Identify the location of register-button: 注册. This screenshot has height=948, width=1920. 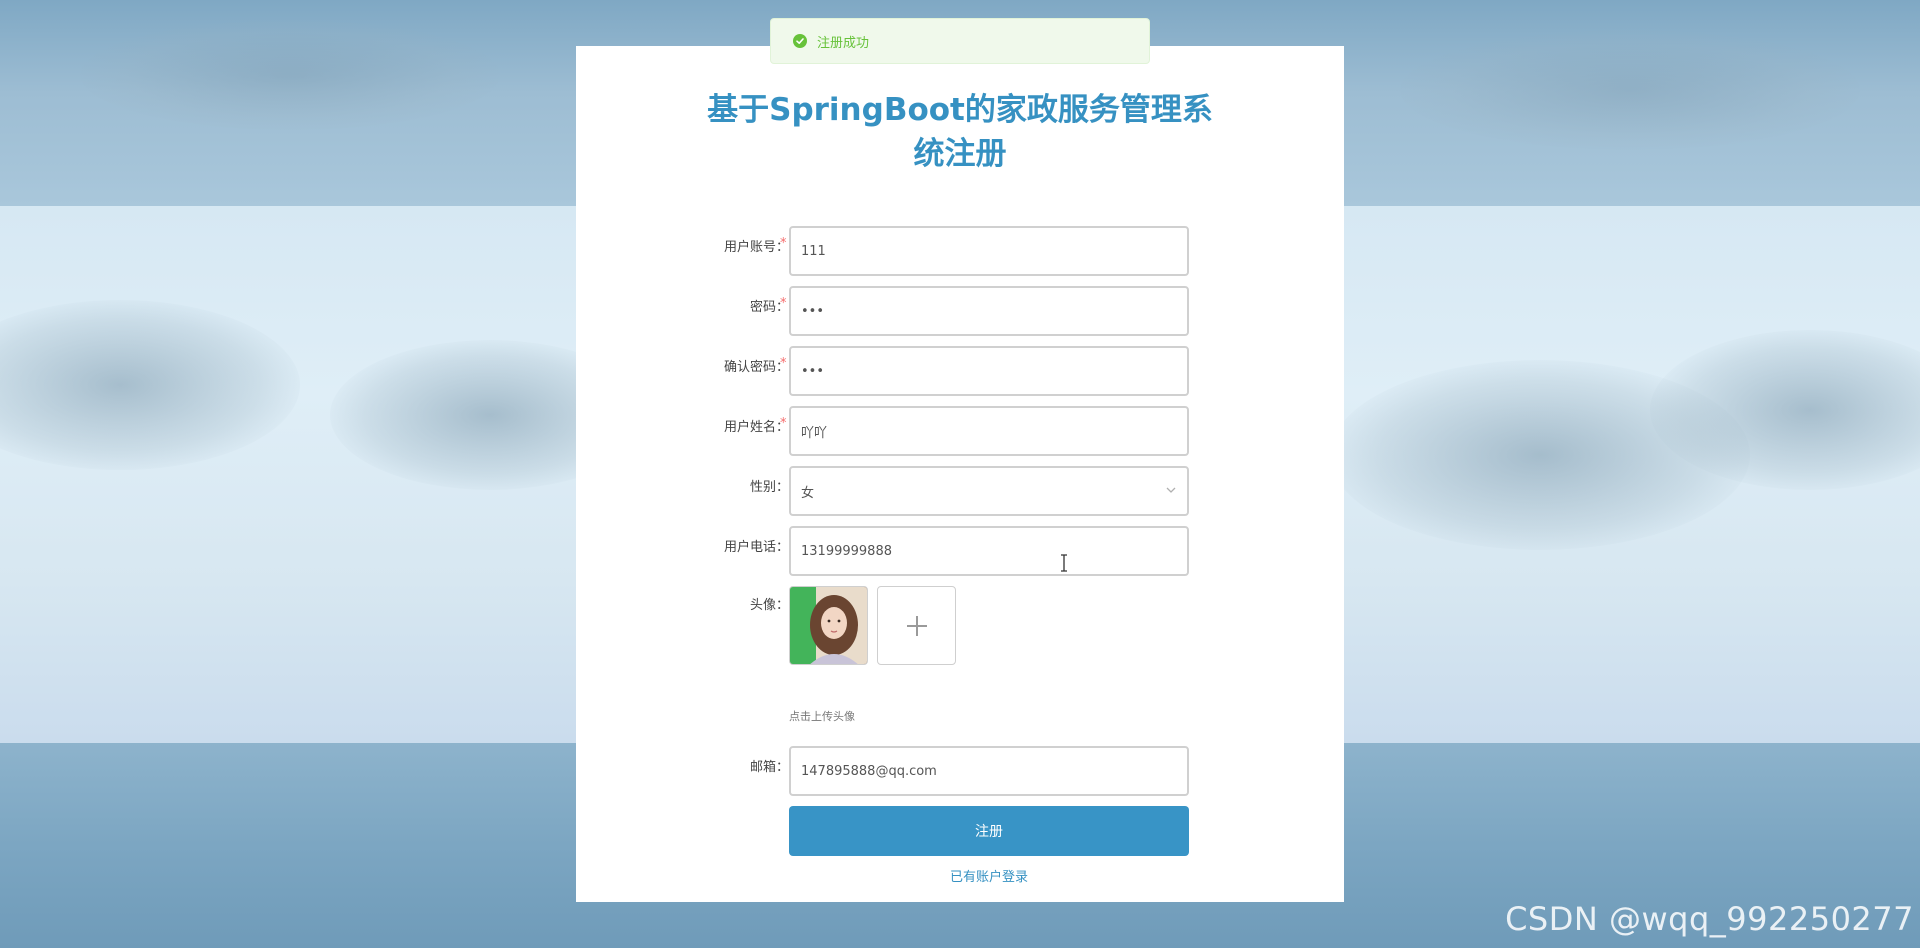
(989, 831).